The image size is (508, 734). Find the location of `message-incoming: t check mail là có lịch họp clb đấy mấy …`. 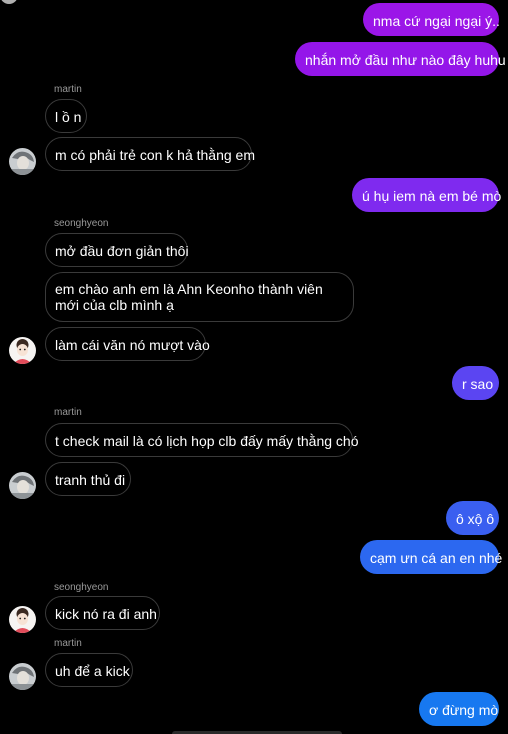

message-incoming: t check mail là có lịch họp clb đấy mấy … is located at coordinates (202, 440).